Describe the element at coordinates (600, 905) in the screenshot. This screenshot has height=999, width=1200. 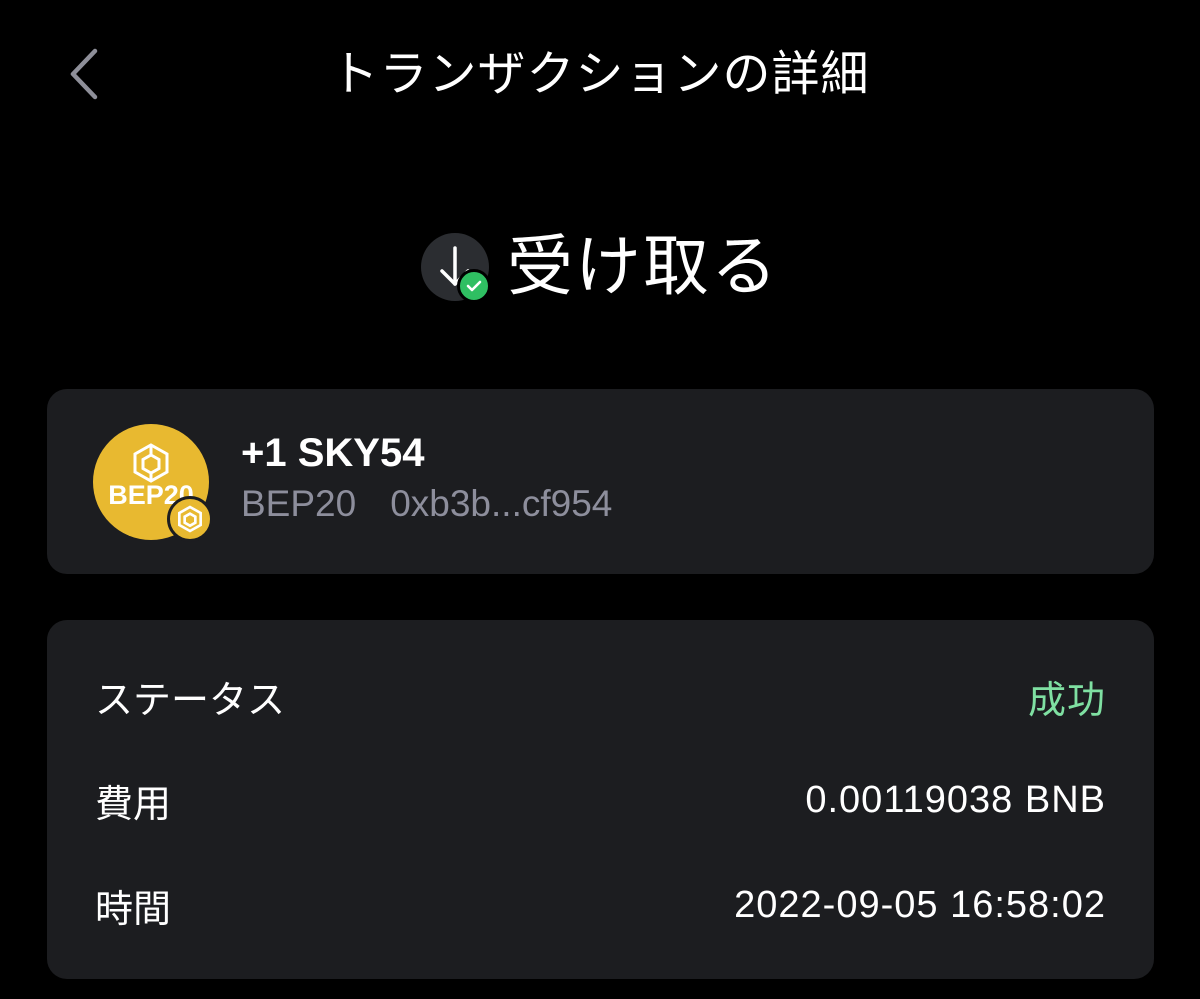
I see `time-row: 時間 2022-09-05 16:58:02` at that location.